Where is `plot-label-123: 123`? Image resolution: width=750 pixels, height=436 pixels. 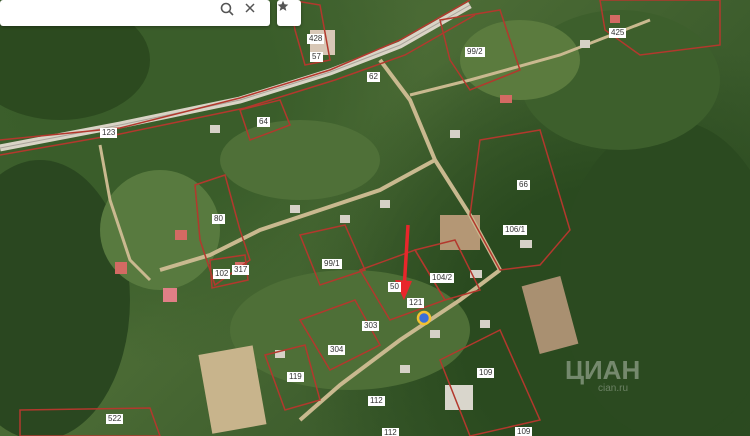 plot-label-123: 123 is located at coordinates (109, 133).